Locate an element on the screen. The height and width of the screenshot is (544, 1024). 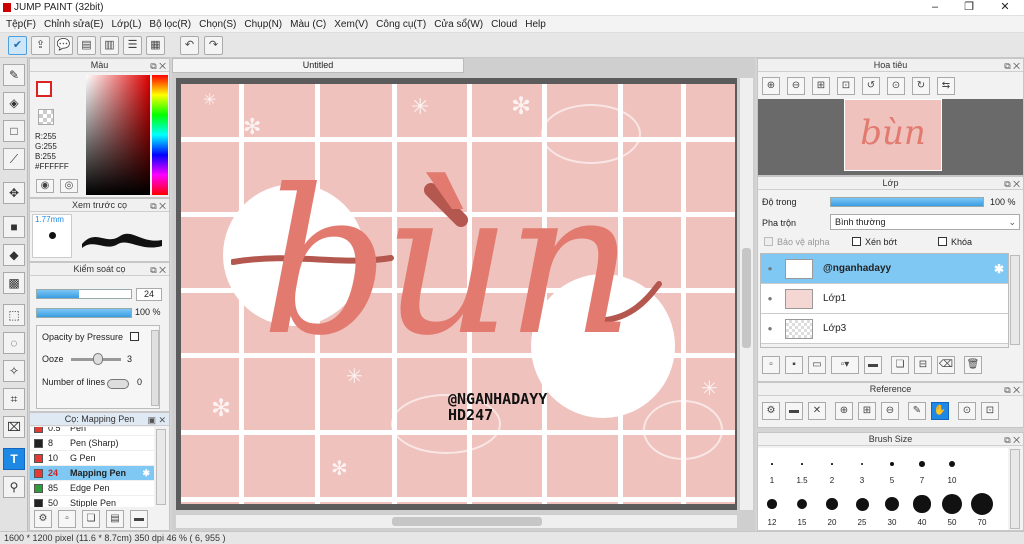
size-slider is located at coordinates (84, 294).